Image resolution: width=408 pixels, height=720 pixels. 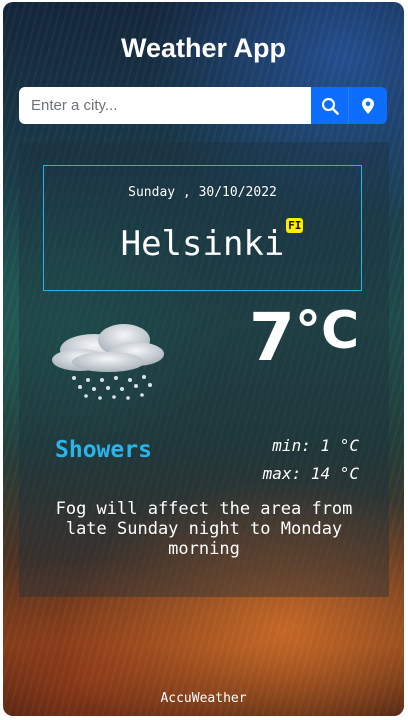 I want to click on location-card: Sunday , 30/10/2022 Helsinki FI, so click(x=202, y=228).